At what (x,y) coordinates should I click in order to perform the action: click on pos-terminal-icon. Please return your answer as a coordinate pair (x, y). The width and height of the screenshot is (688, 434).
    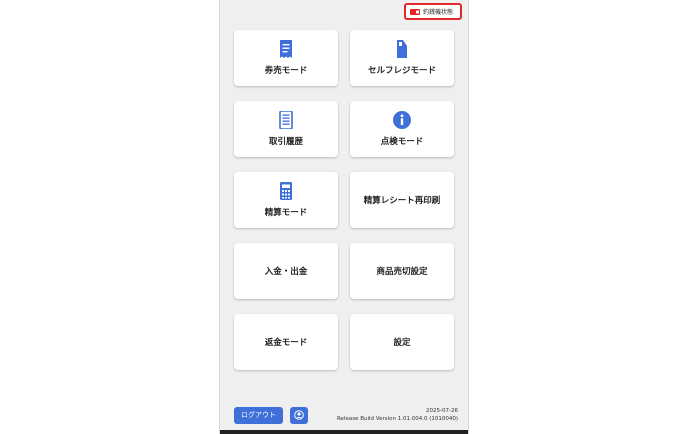
    Looking at the image, I should click on (402, 49).